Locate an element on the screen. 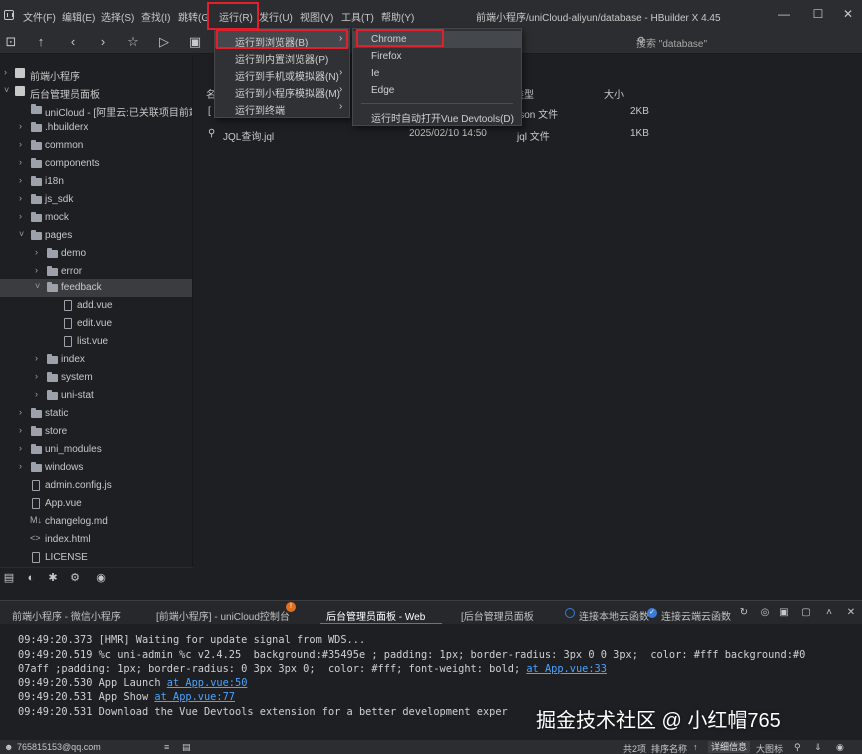 This screenshot has height=754, width=862. submenu-arrow-icon: › is located at coordinates (341, 89).